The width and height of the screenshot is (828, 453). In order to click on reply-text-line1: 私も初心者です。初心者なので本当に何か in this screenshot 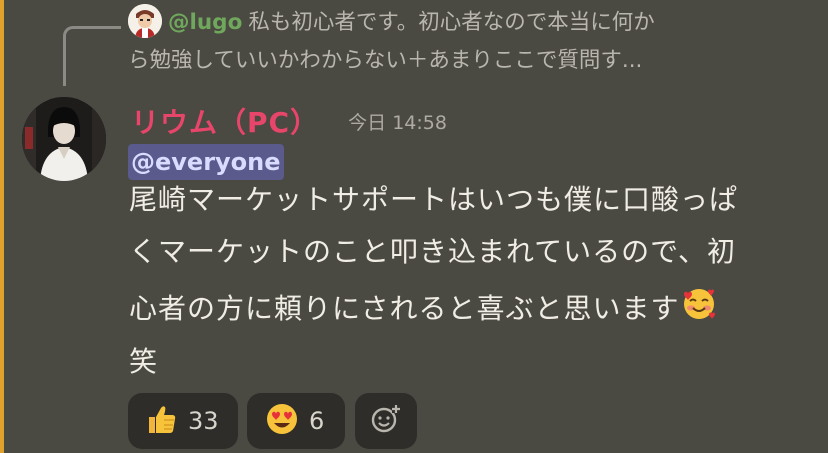, I will do `click(451, 22)`.